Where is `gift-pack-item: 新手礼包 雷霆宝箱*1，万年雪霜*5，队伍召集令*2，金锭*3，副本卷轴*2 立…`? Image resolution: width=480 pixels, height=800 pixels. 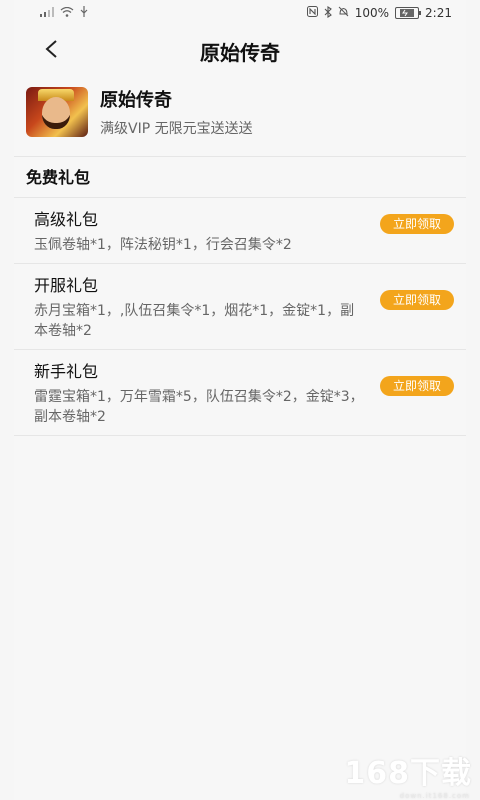 gift-pack-item: 新手礼包 雷霆宝箱*1，万年雪霜*5，队伍召集令*2，金锭*3，副本卷轴*2 立… is located at coordinates (240, 393).